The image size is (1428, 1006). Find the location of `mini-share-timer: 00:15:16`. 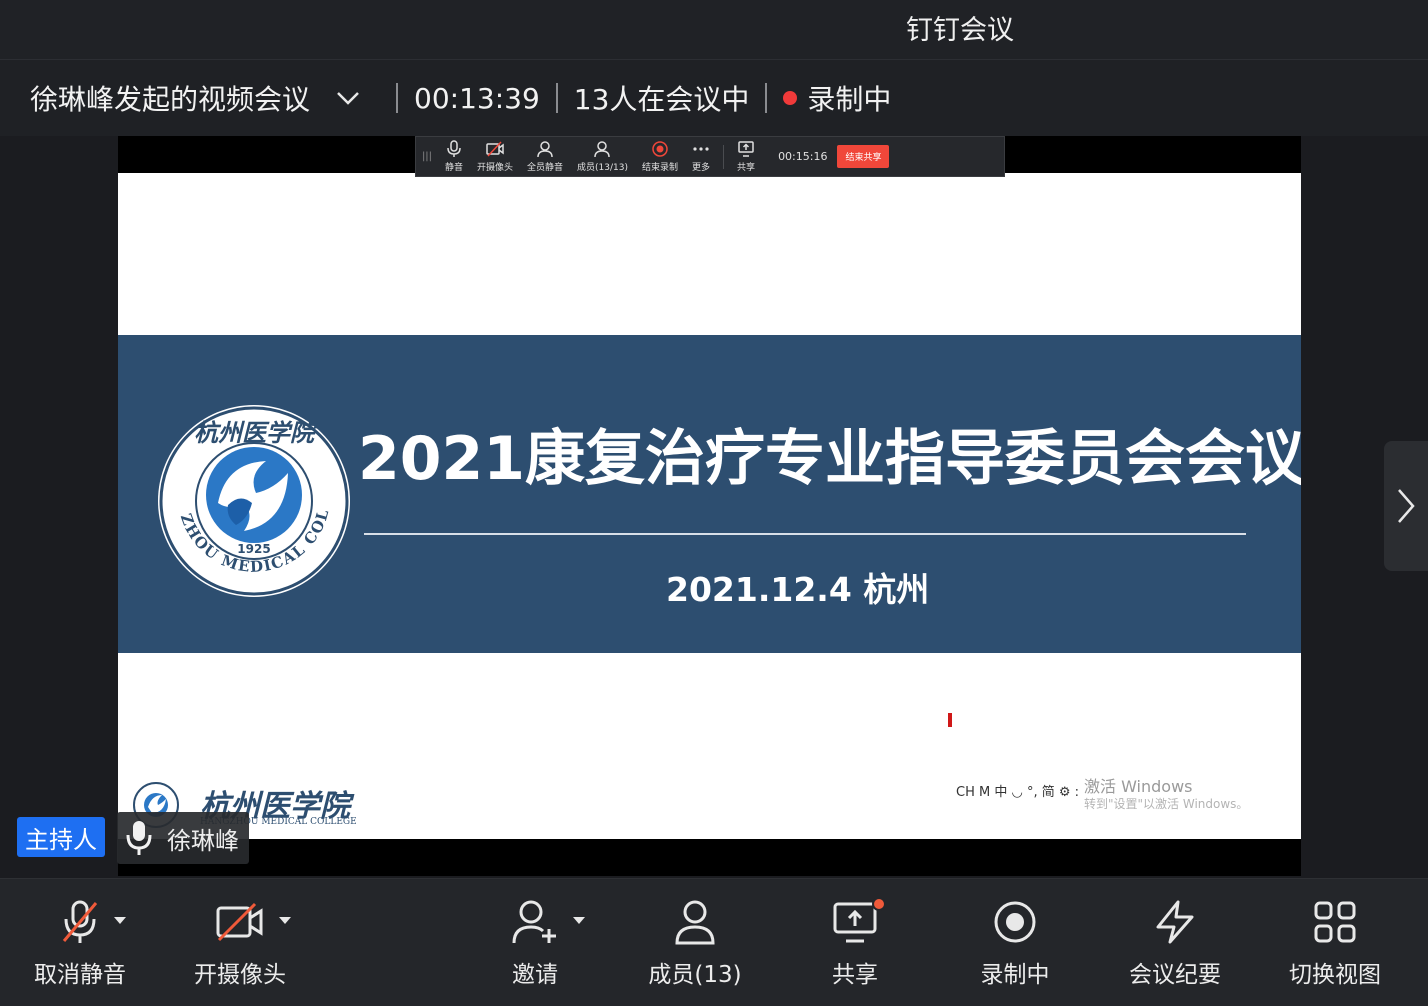

mini-share-timer: 00:15:16 is located at coordinates (803, 156).